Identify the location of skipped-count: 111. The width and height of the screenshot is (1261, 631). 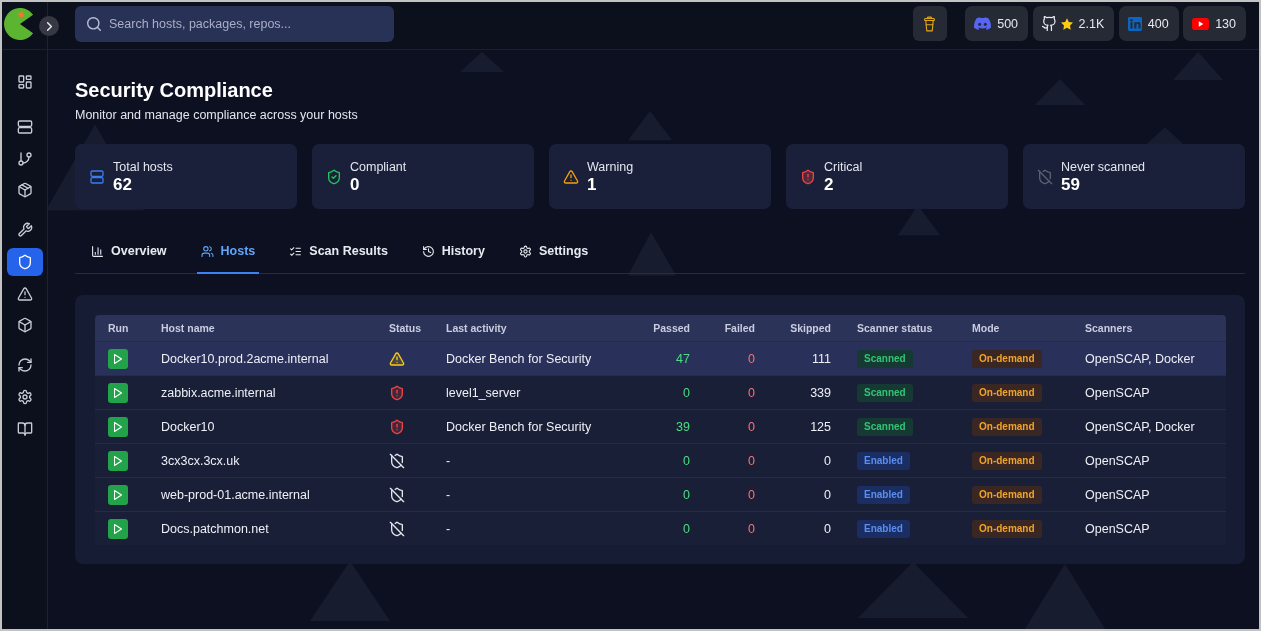
(821, 358).